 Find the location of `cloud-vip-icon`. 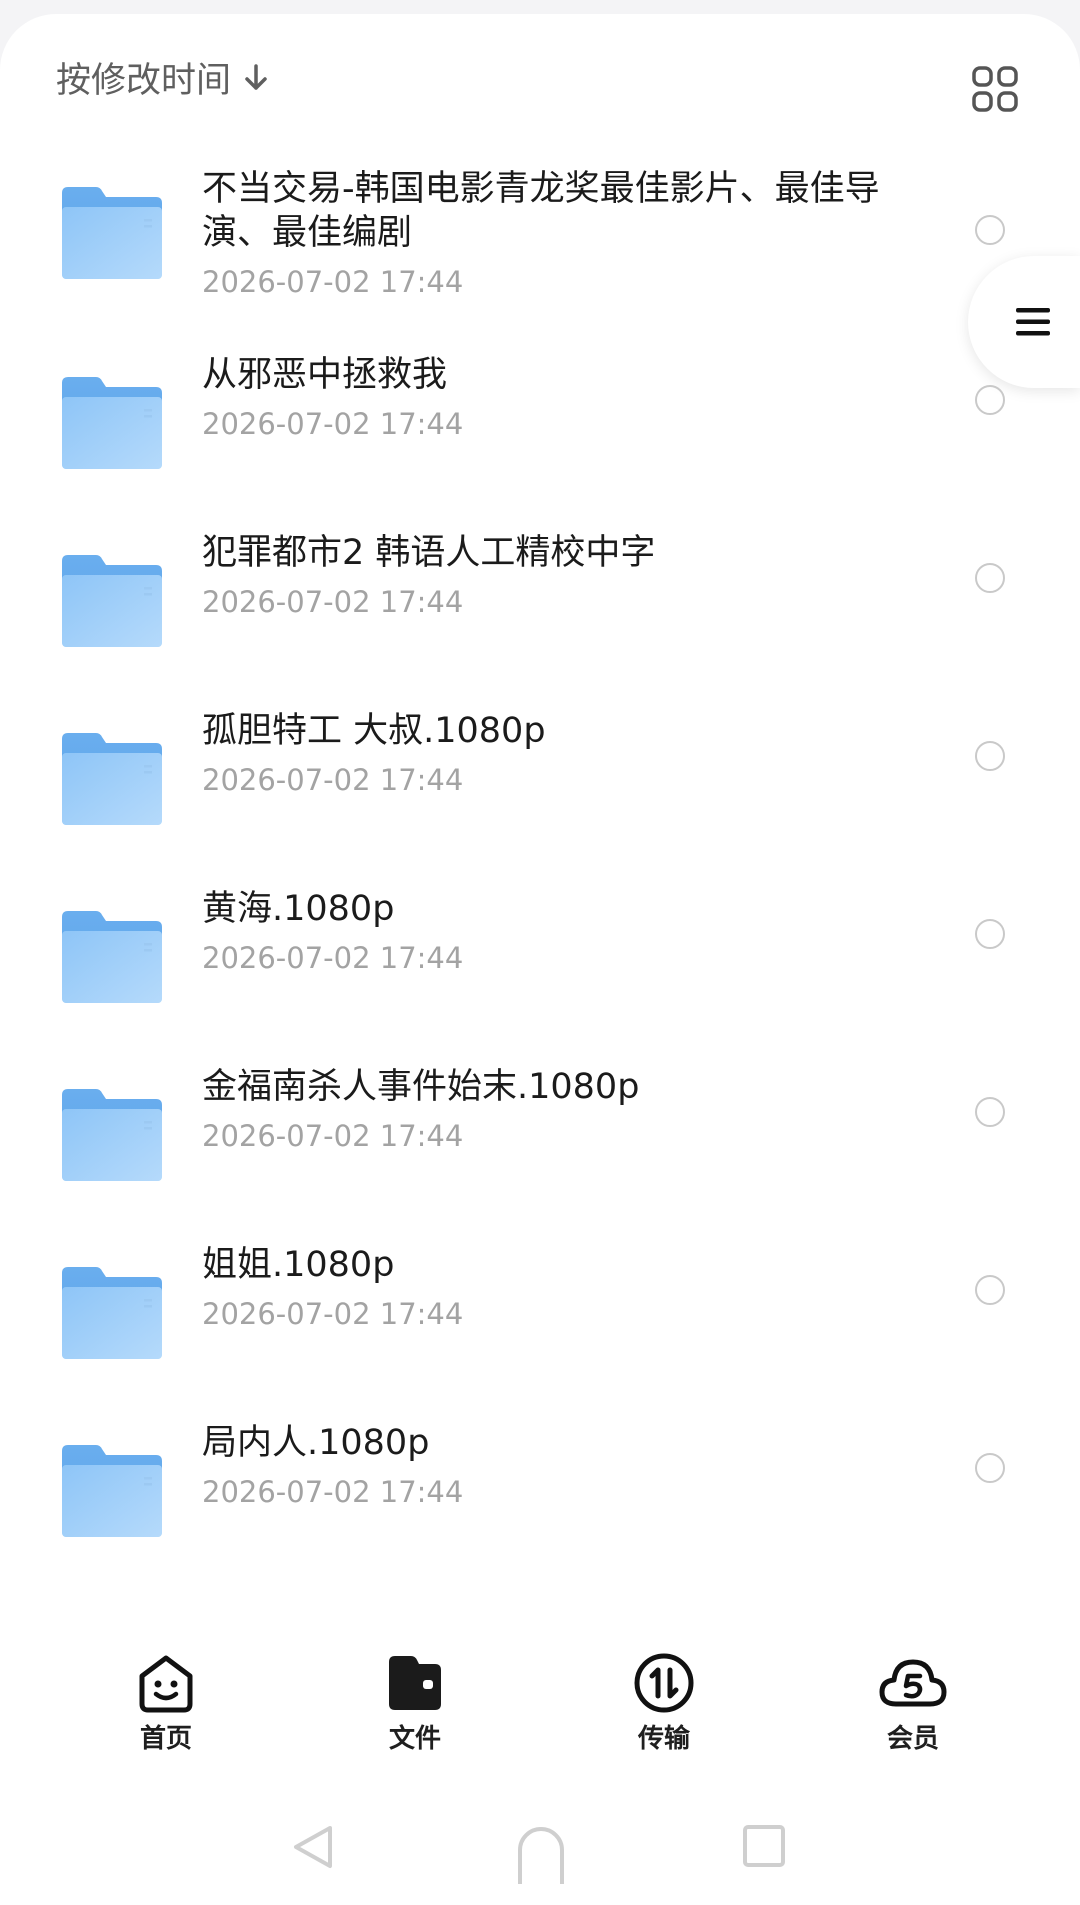

cloud-vip-icon is located at coordinates (913, 1683).